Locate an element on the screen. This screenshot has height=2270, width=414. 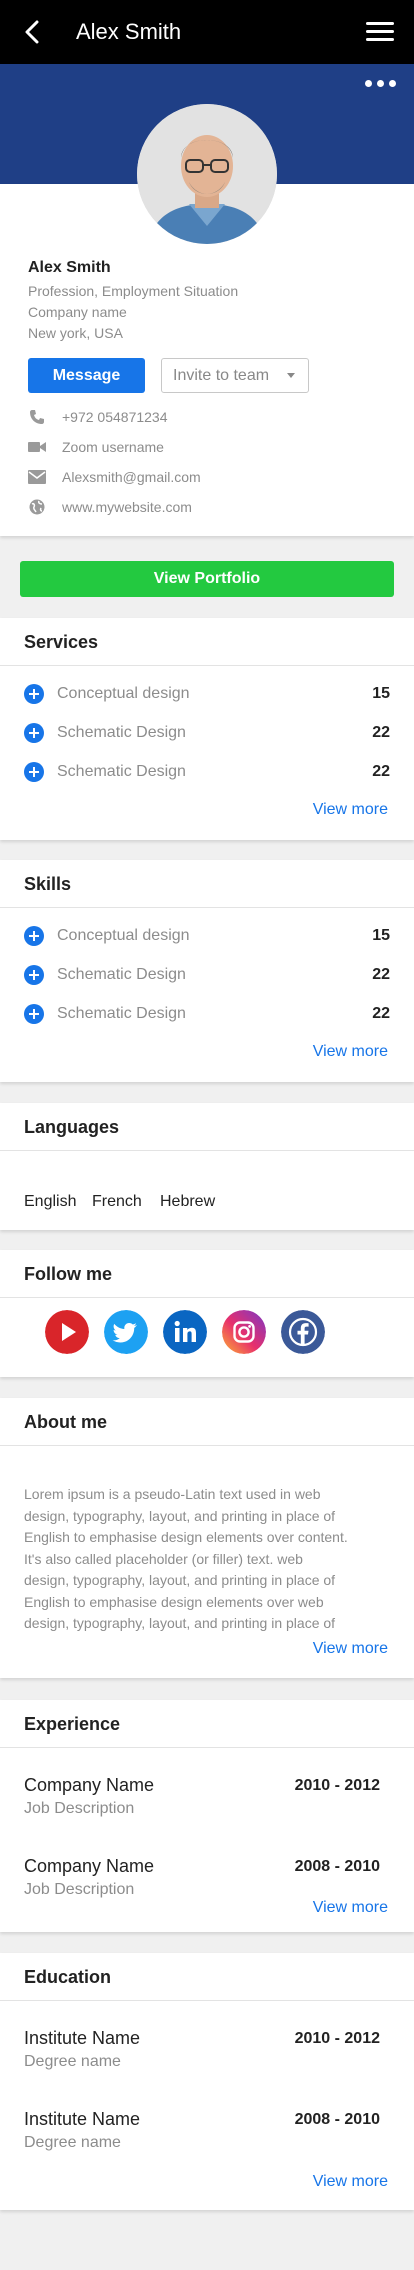
service-label: Conceptual design is located at coordinates (123, 693).